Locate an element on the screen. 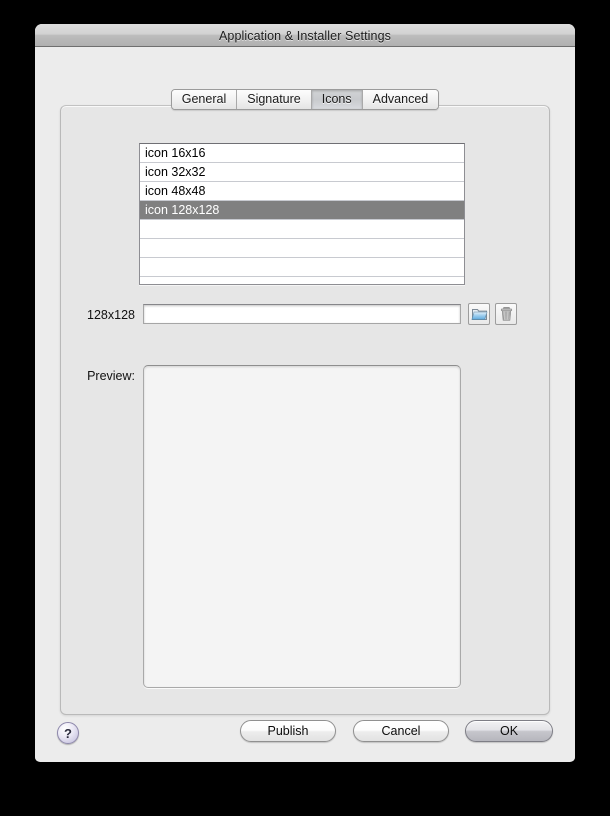 This screenshot has width=610, height=816. trash-icon is located at coordinates (506, 314).